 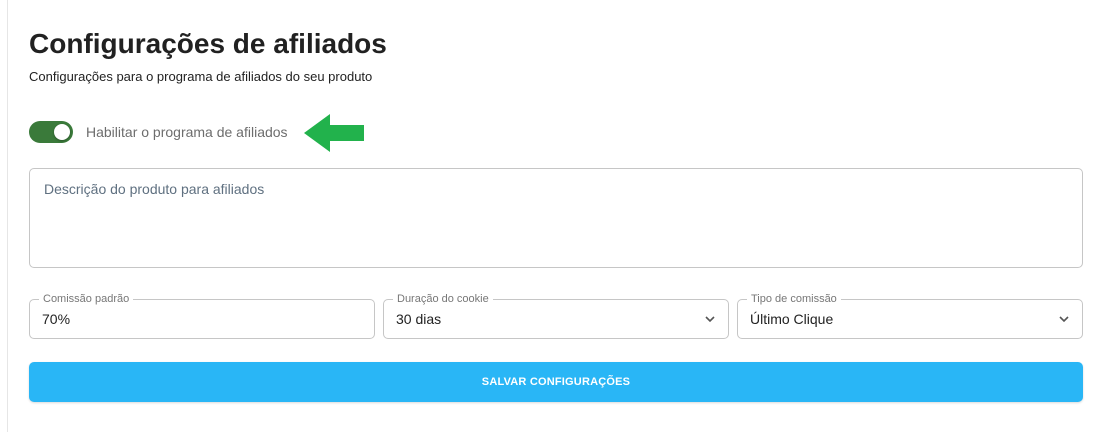 What do you see at coordinates (56, 319) in the screenshot?
I see `commission-value: 70%` at bounding box center [56, 319].